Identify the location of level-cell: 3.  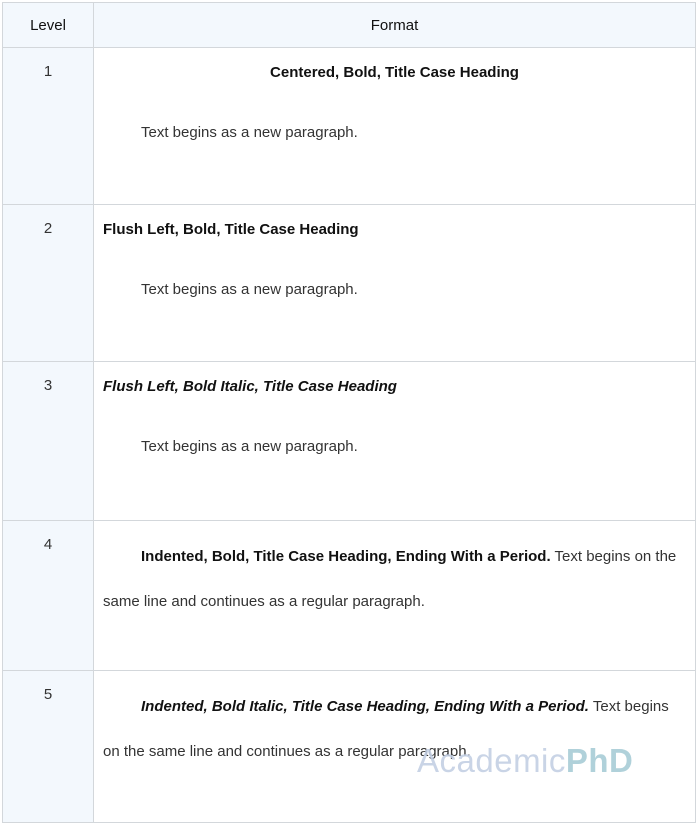
(48, 441).